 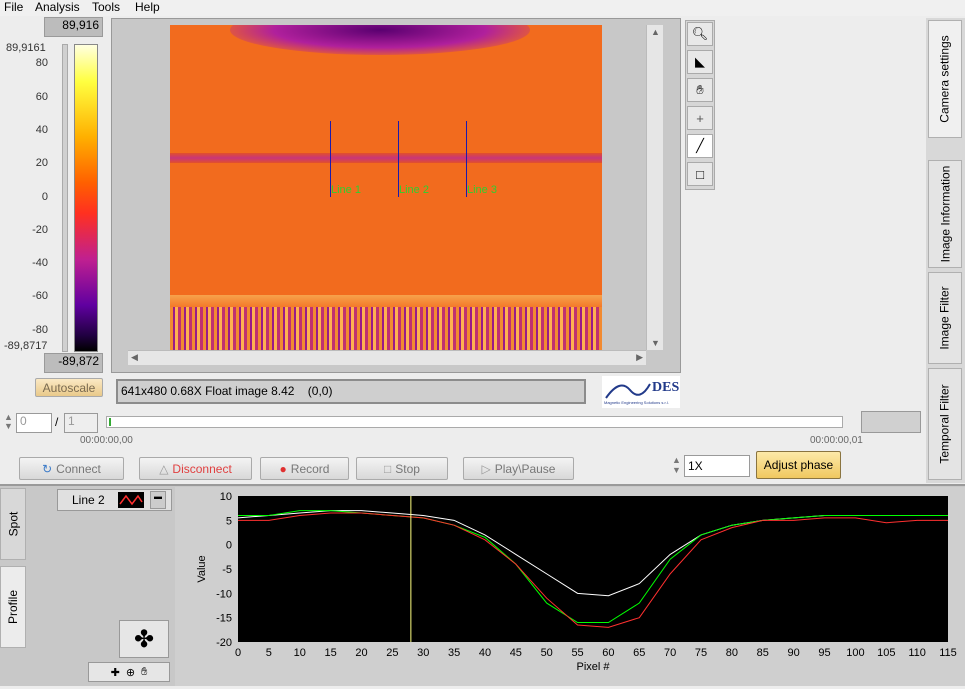 What do you see at coordinates (670, 653) in the screenshot?
I see `x-tick-label: 70` at bounding box center [670, 653].